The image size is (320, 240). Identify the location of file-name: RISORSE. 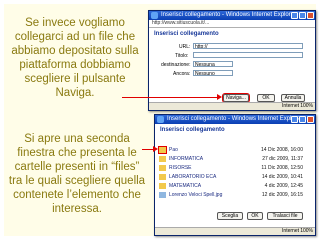
(180, 168).